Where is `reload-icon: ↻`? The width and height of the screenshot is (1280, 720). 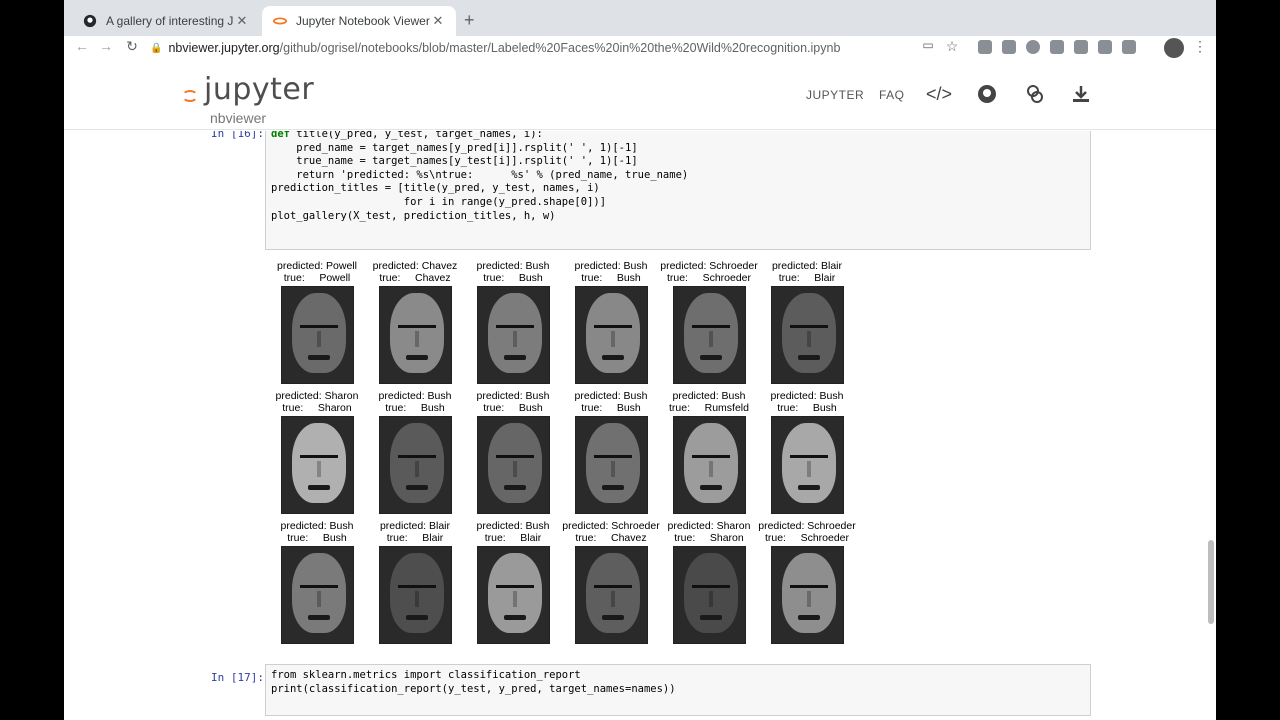
reload-icon: ↻ is located at coordinates (132, 46).